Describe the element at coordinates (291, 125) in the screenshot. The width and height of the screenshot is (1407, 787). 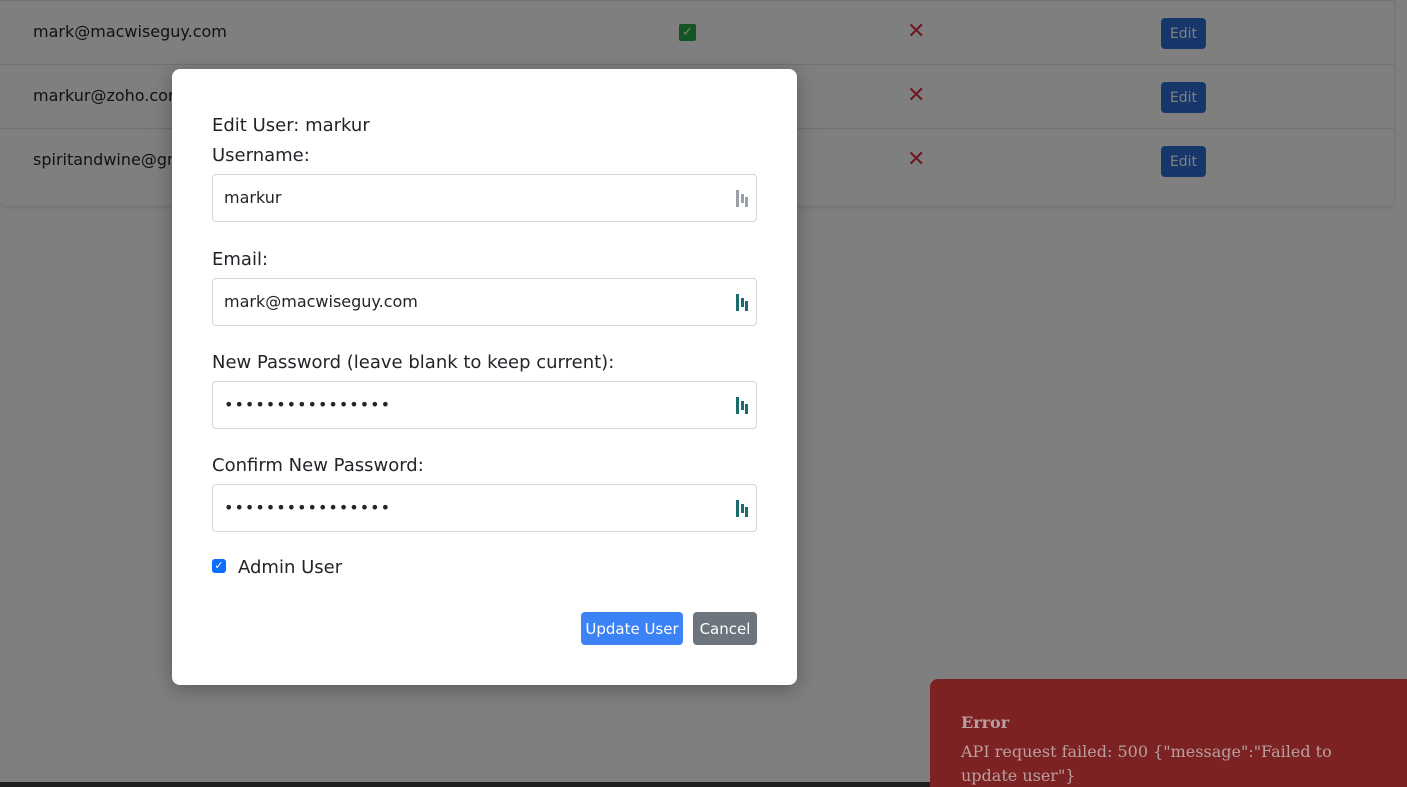
I see `modal-title: Edit User: markur` at that location.